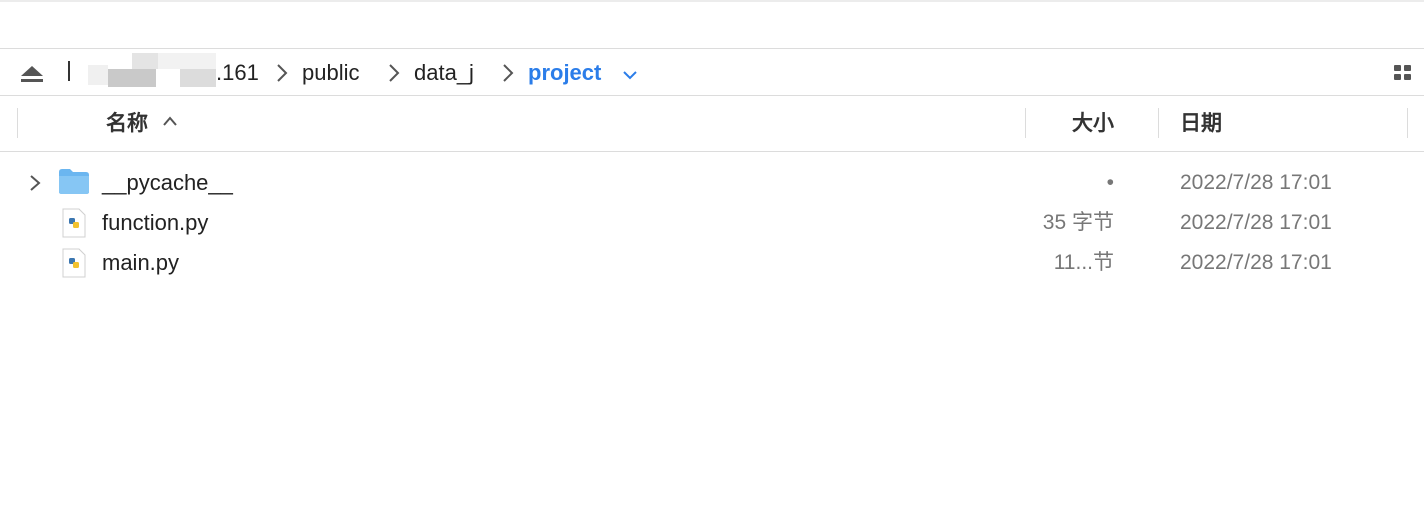 The image size is (1424, 520). I want to click on column-date-header: 日期, so click(1201, 124).